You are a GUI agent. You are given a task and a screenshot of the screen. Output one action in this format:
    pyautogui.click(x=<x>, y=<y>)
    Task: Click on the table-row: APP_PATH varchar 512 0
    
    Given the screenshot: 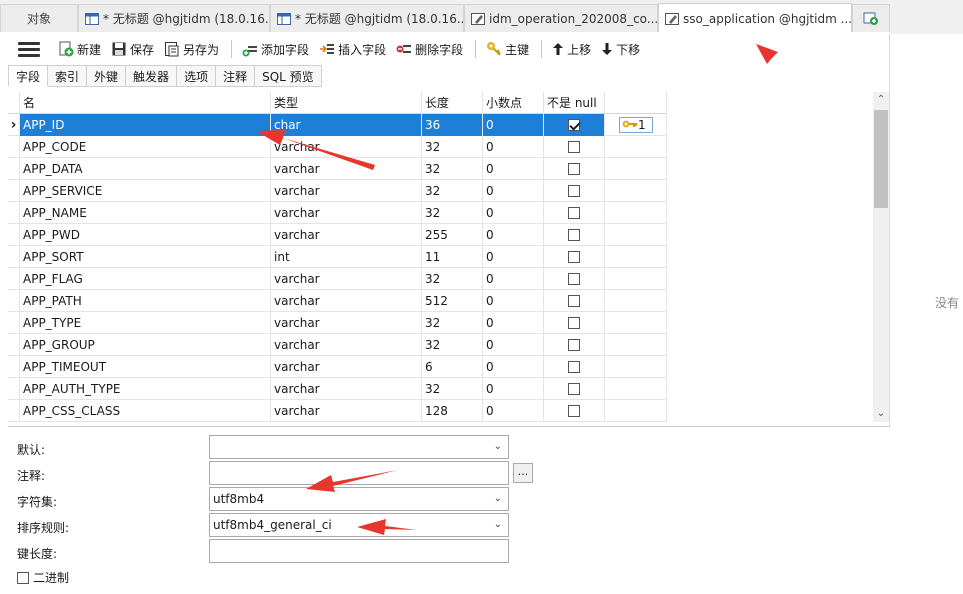 What is the action you would take?
    pyautogui.click(x=337, y=301)
    